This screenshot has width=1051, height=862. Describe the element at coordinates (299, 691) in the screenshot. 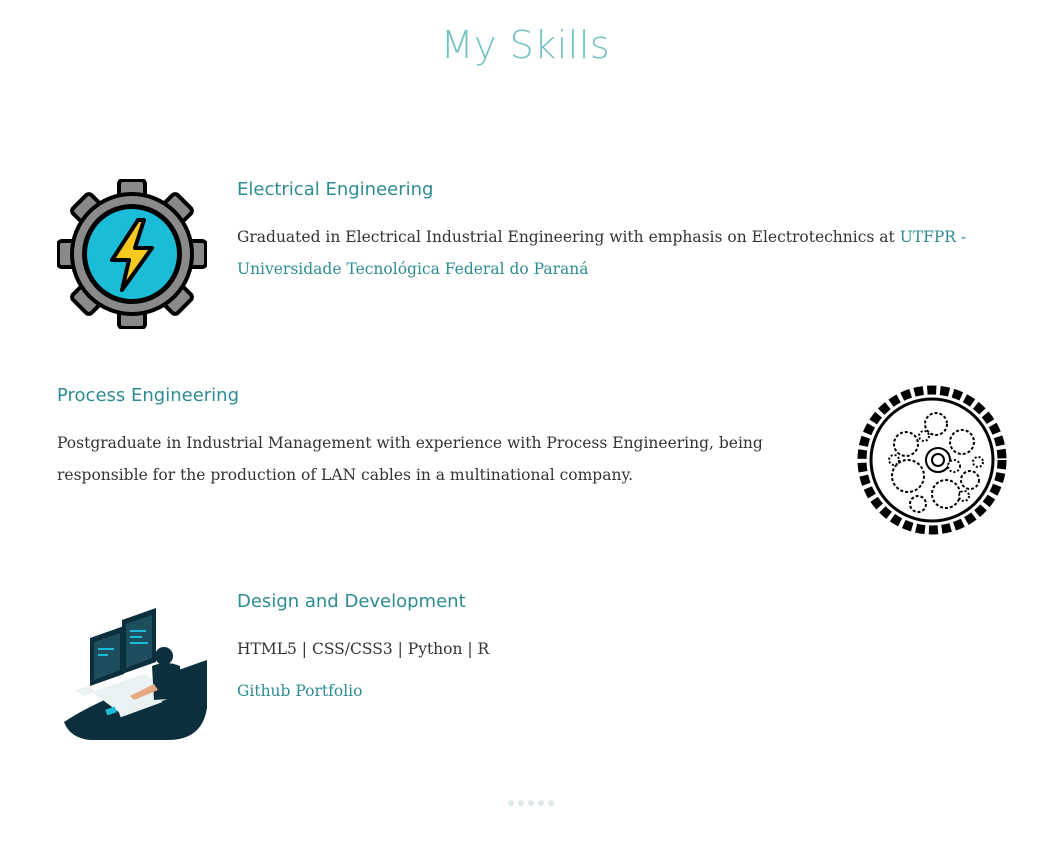

I see `github-portfolio-link: Github Portfolio` at that location.